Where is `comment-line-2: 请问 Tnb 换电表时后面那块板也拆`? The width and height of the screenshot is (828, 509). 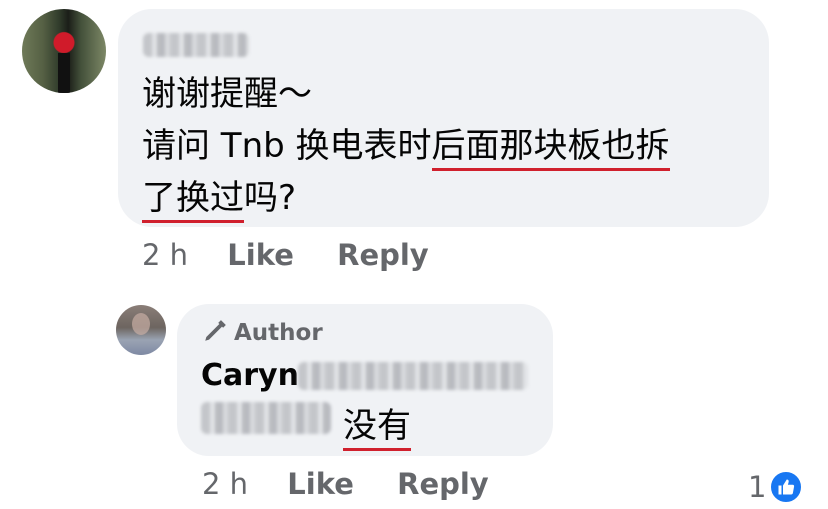 comment-line-2: 请问 Tnb 换电表时后面那块板也拆 is located at coordinates (452, 146).